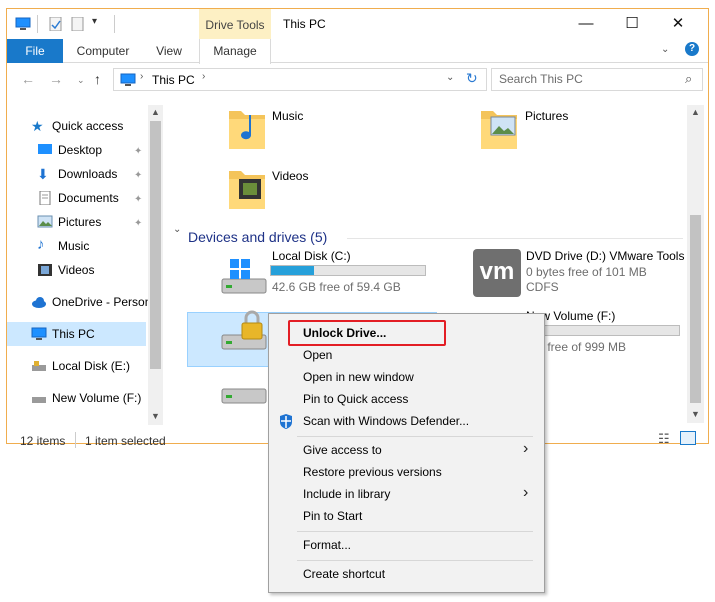 The image size is (715, 602). Describe the element at coordinates (344, 574) in the screenshot. I see `menu-item-create-shortcut: Create shortcut` at that location.